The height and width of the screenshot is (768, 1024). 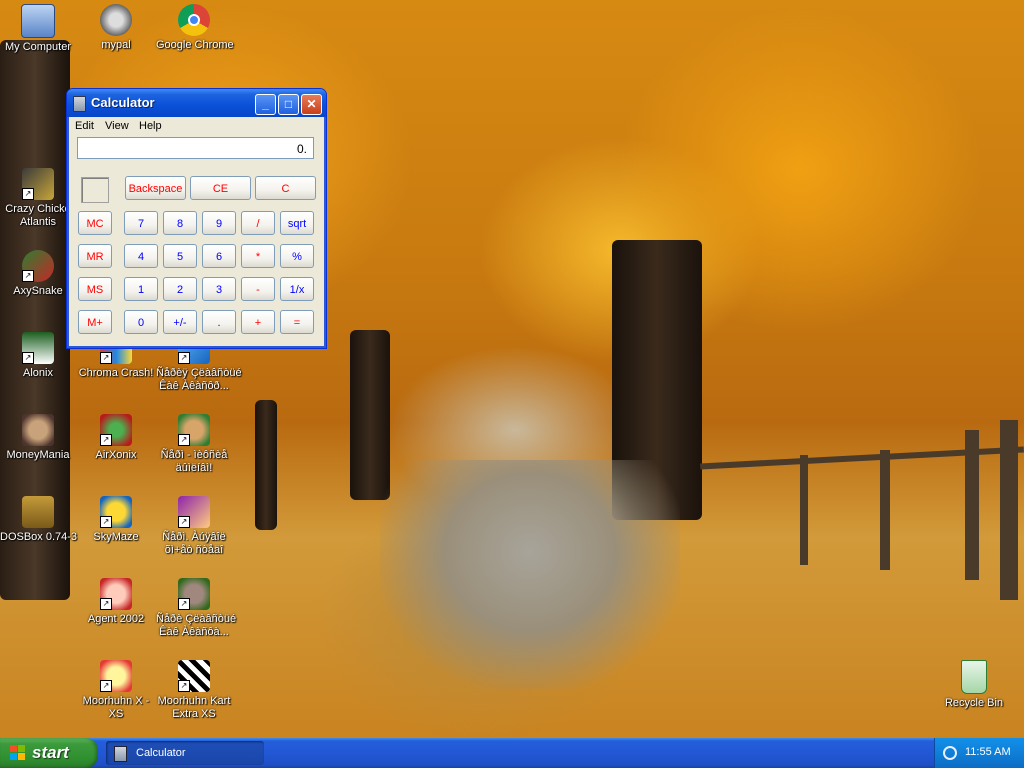 I want to click on calculator-display: 0., so click(x=195, y=148).